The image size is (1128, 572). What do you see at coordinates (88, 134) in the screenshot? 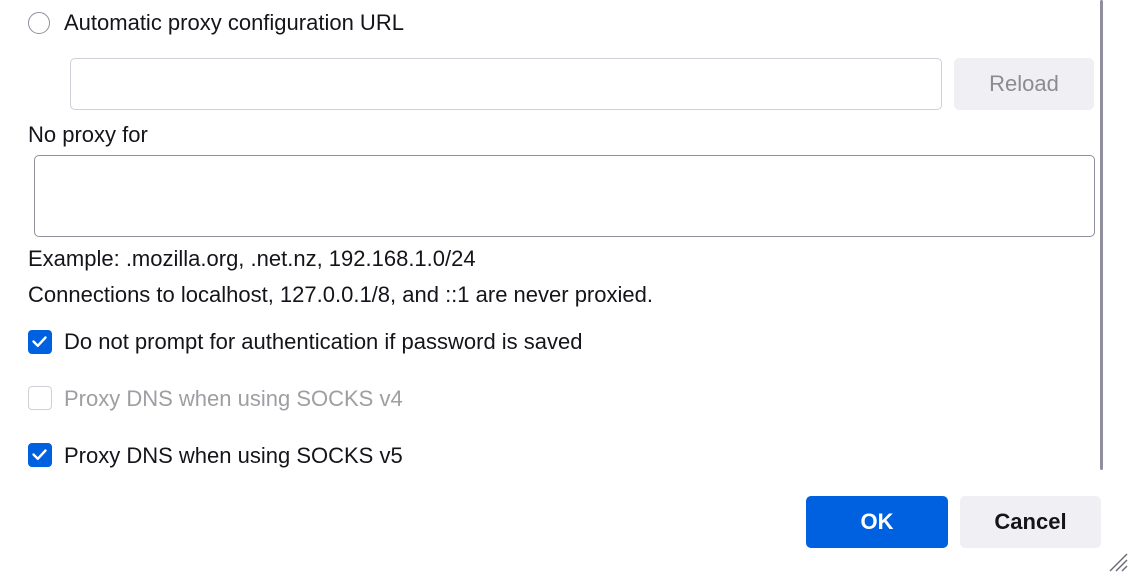
I see `no-proxy-label: No proxy for` at bounding box center [88, 134].